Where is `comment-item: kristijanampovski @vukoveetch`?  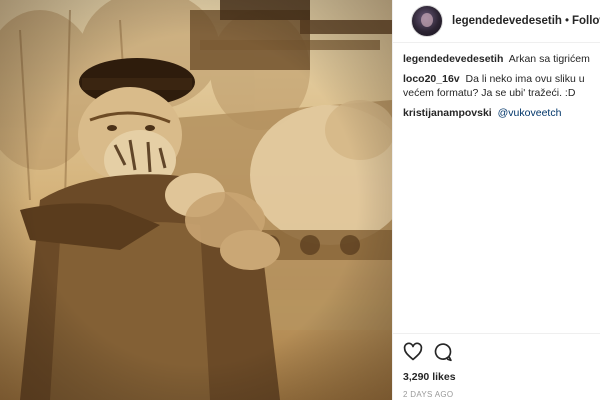
comment-item: kristijanampovski @vukoveetch is located at coordinates (498, 113).